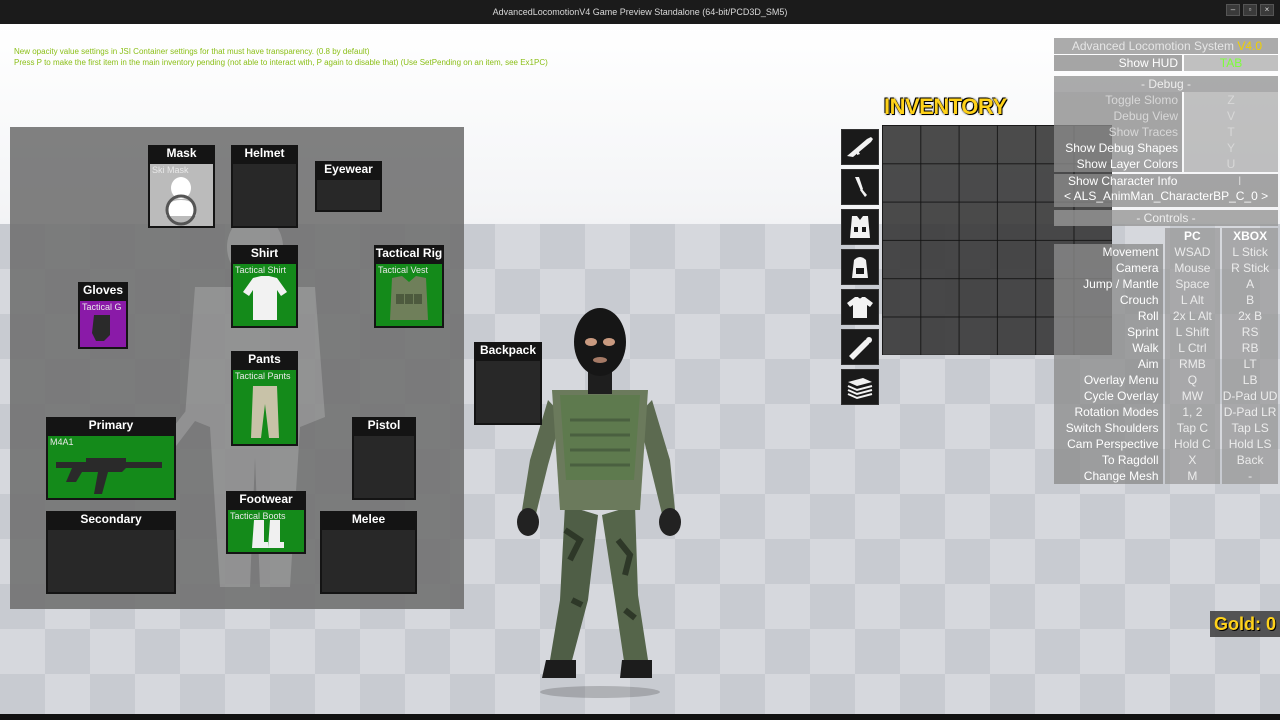  What do you see at coordinates (1166, 268) in the screenshot?
I see `hud-control-row: Camera Mouse R Stick` at bounding box center [1166, 268].